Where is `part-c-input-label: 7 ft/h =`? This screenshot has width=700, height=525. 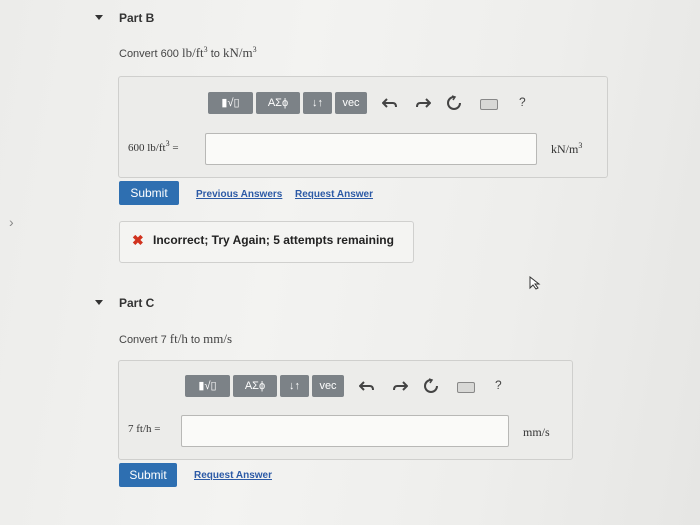 part-c-input-label: 7 ft/h = is located at coordinates (144, 429).